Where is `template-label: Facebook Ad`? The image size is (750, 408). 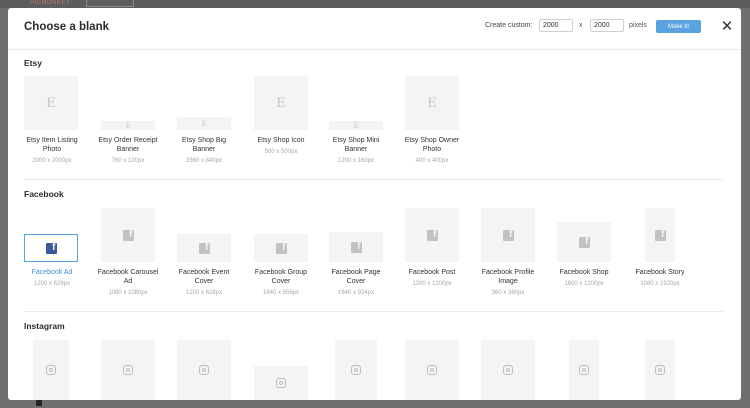
template-label: Facebook Ad is located at coordinates (52, 272).